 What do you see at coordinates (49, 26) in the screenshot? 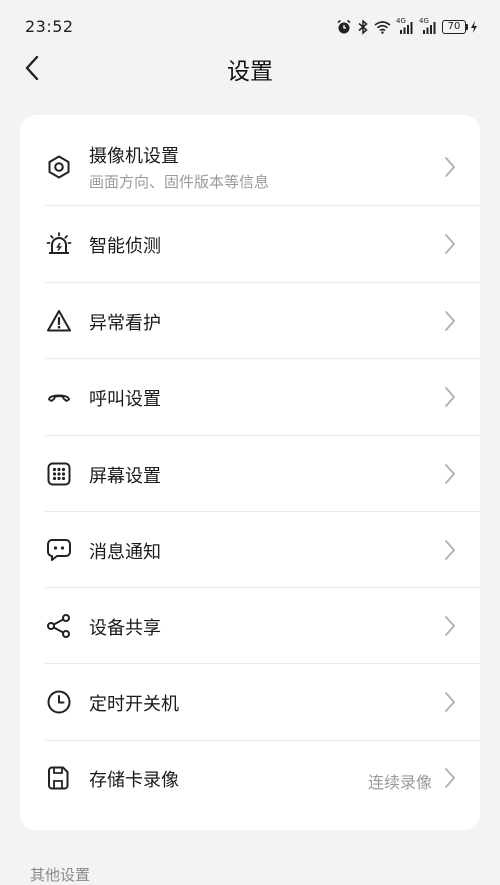
I see `status-time: 23:52` at bounding box center [49, 26].